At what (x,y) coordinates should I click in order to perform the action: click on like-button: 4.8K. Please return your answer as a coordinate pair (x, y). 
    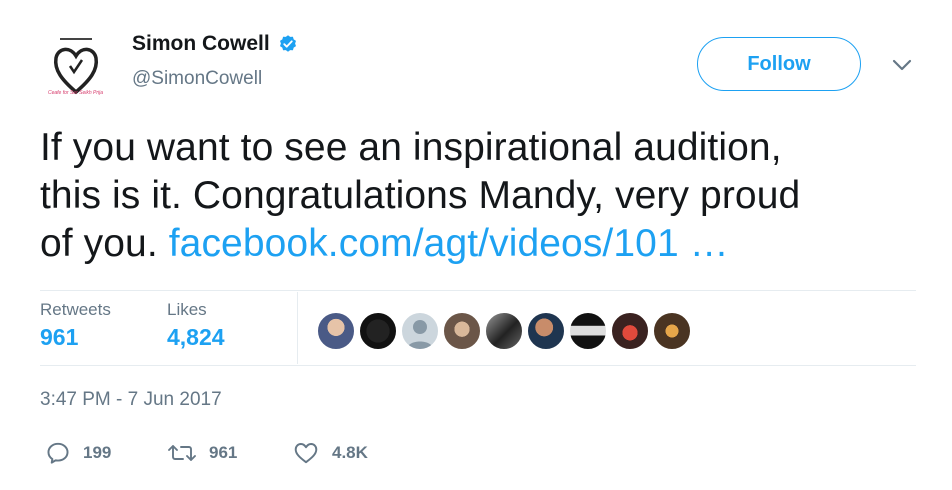
    Looking at the image, I should click on (330, 453).